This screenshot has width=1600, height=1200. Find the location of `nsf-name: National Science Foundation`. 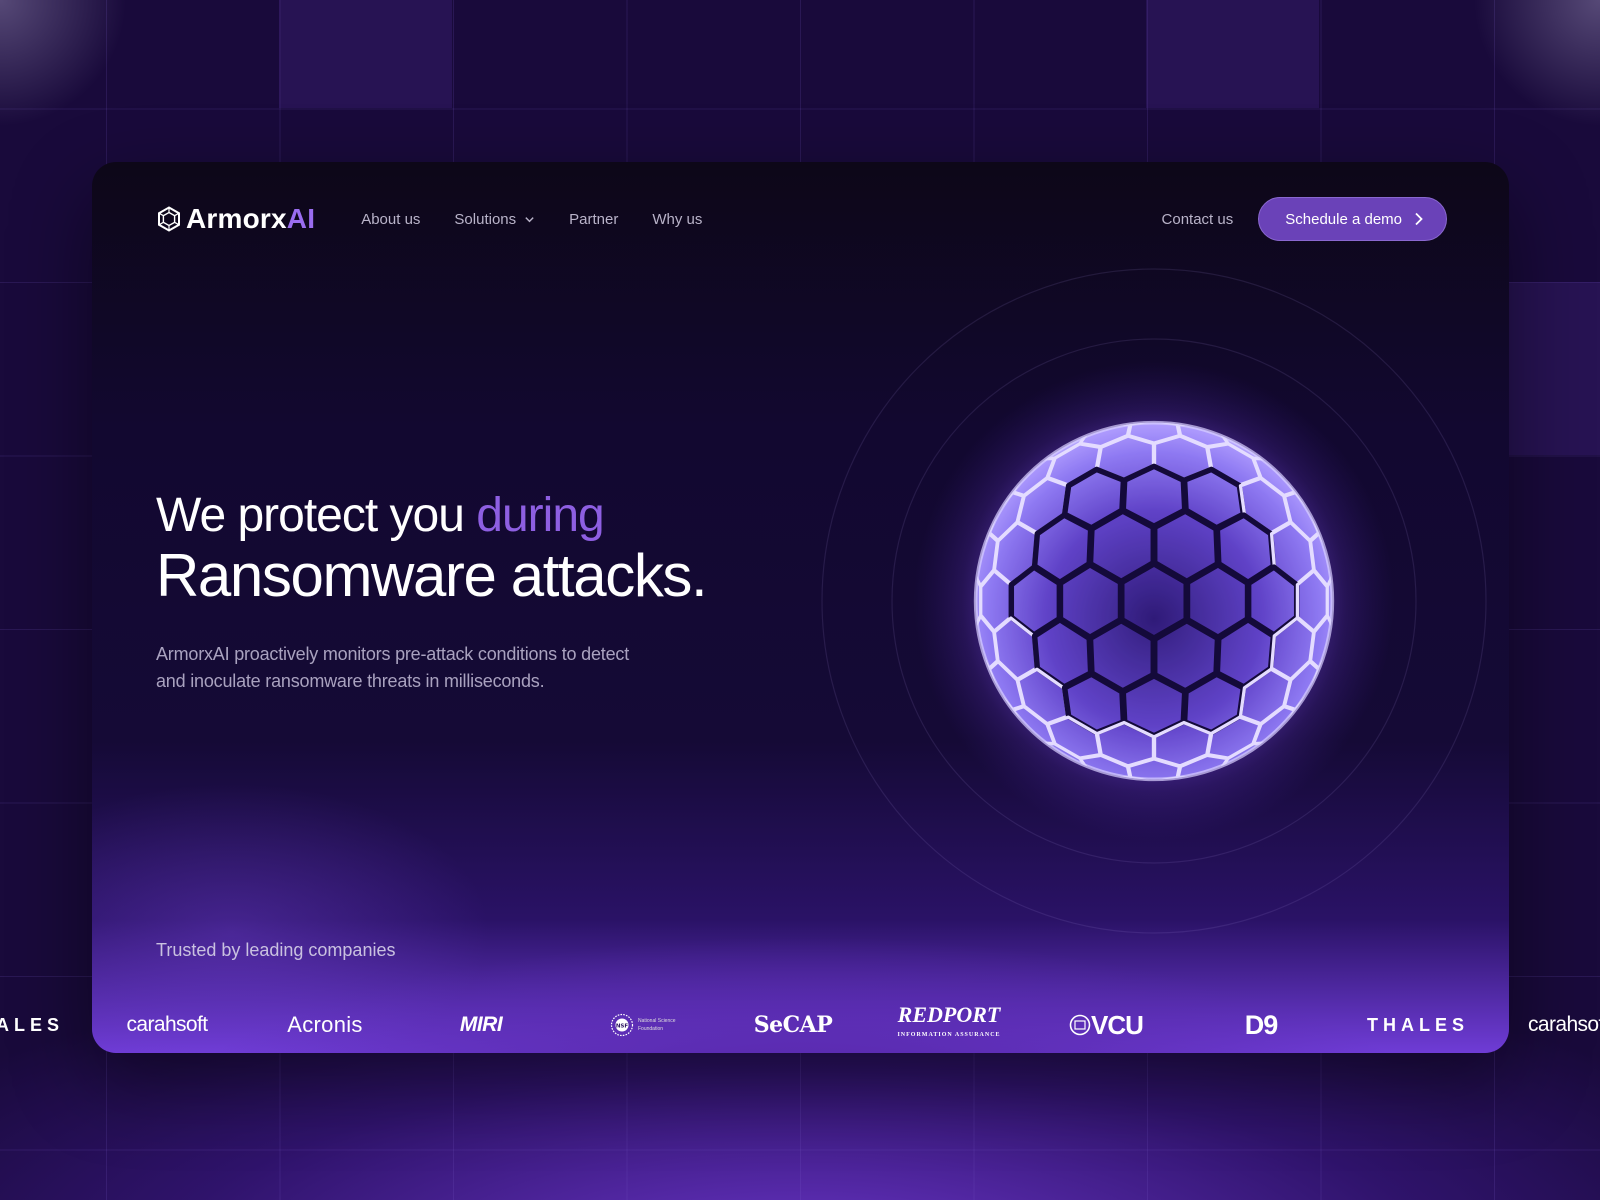

nsf-name: National Science Foundation is located at coordinates (657, 1025).